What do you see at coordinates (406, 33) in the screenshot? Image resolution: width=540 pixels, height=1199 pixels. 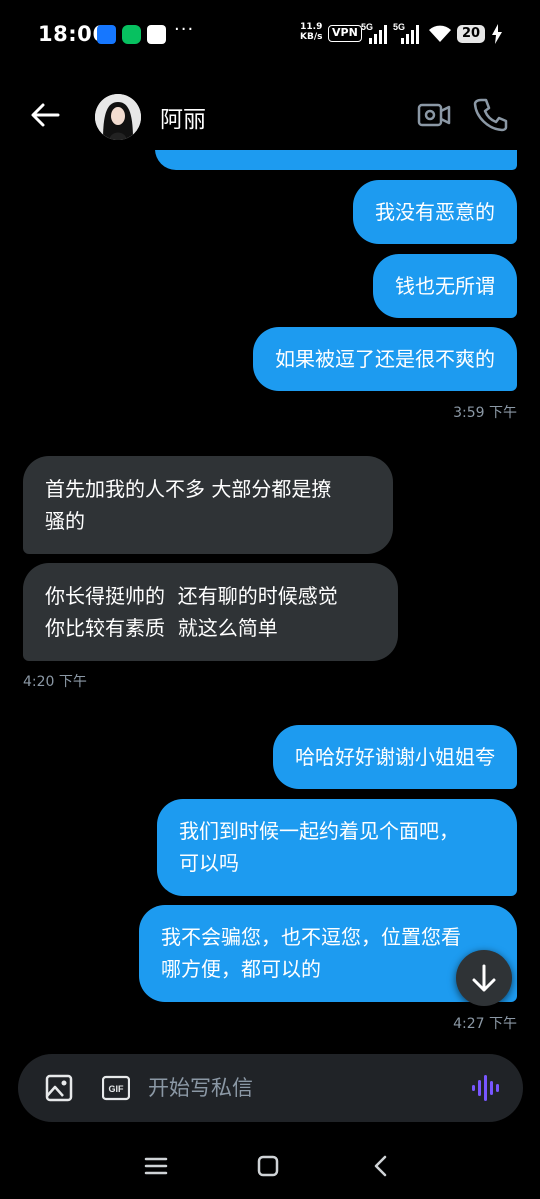 I see `signal-2-icon: 5G` at bounding box center [406, 33].